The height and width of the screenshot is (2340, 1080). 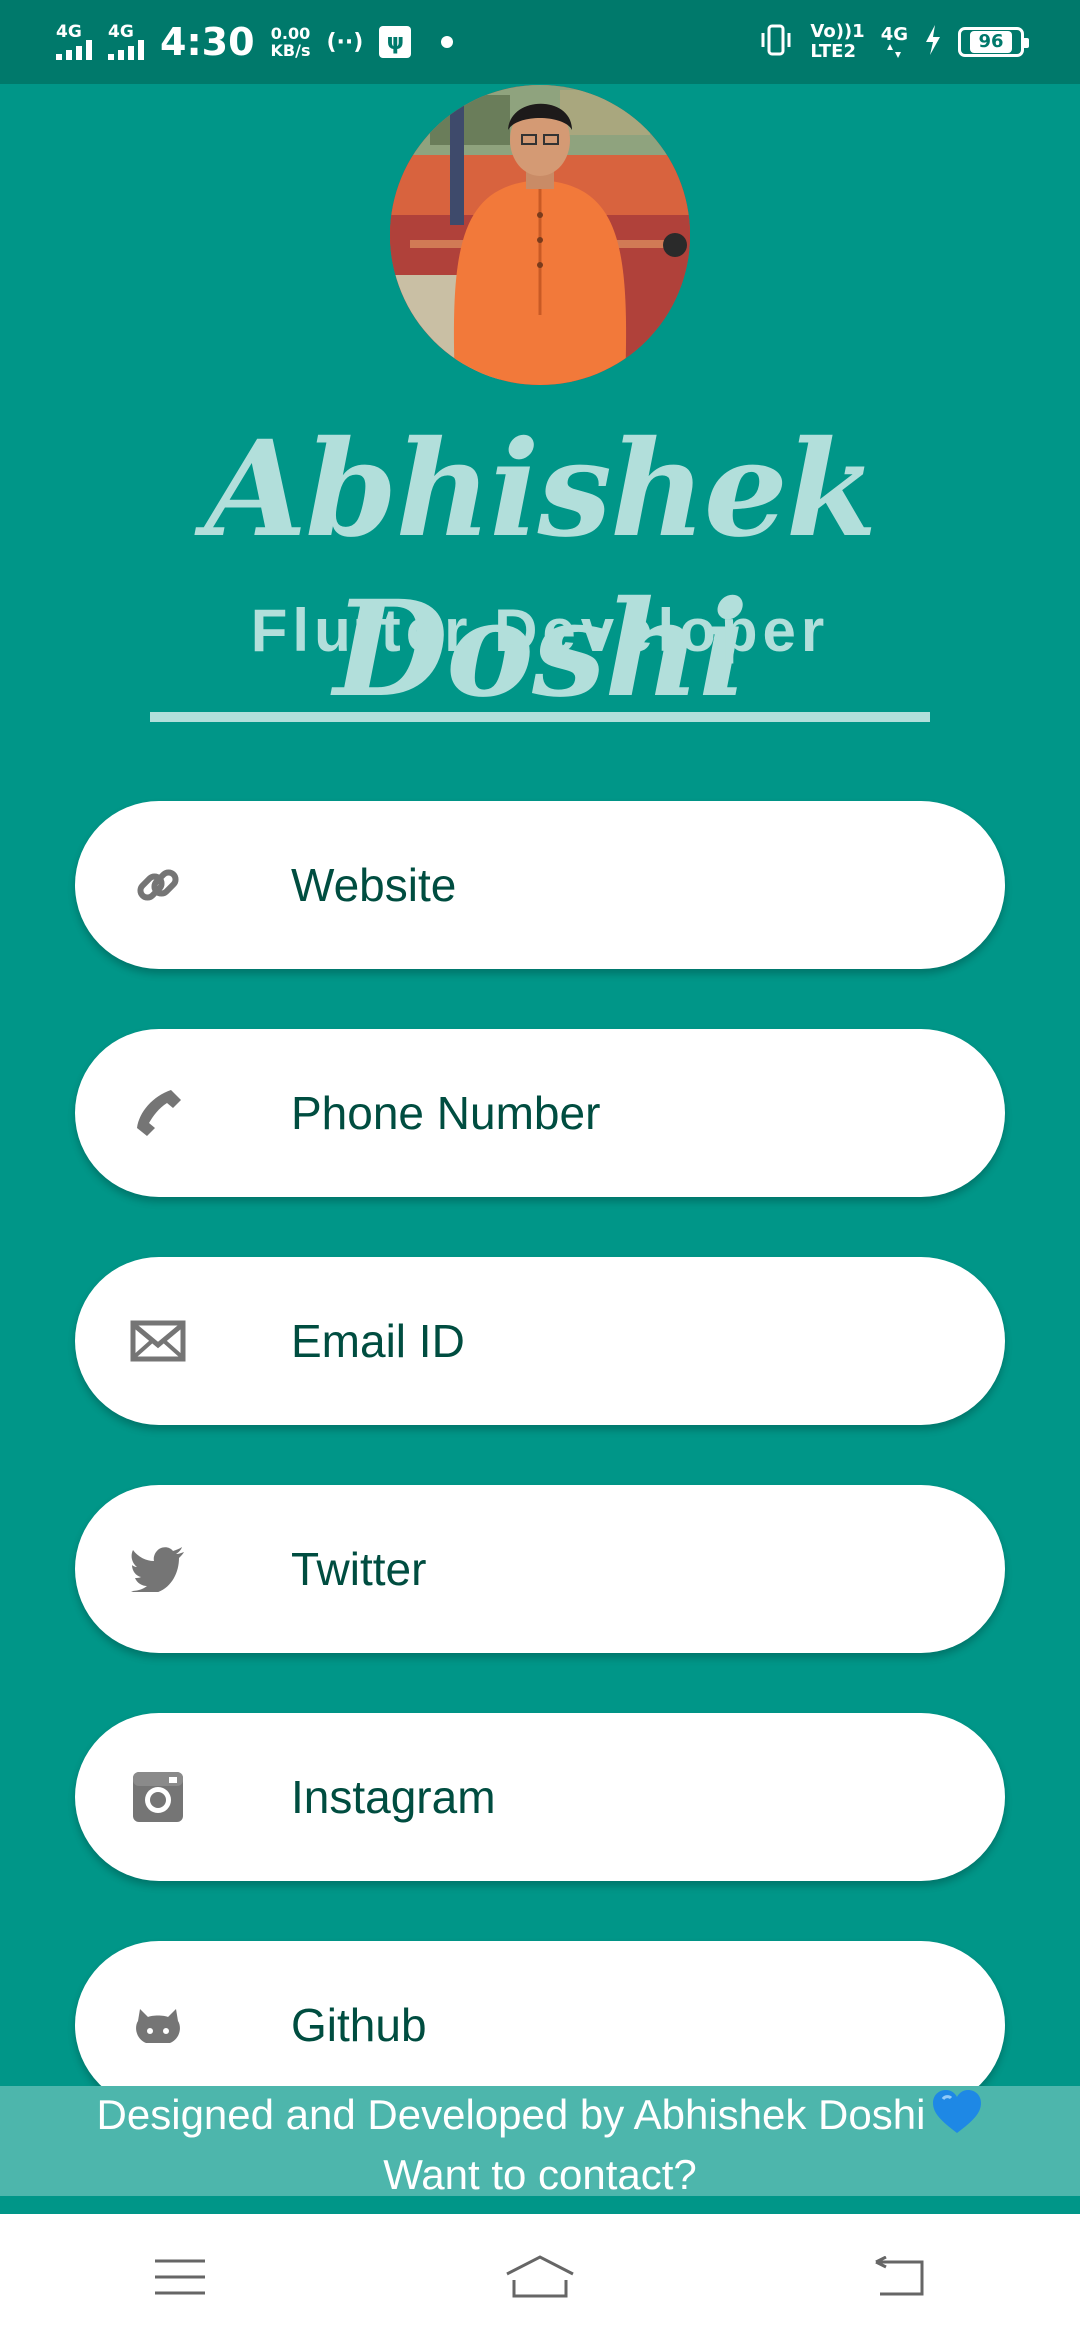 What do you see at coordinates (290, 33) in the screenshot?
I see `speed-value: 0.00` at bounding box center [290, 33].